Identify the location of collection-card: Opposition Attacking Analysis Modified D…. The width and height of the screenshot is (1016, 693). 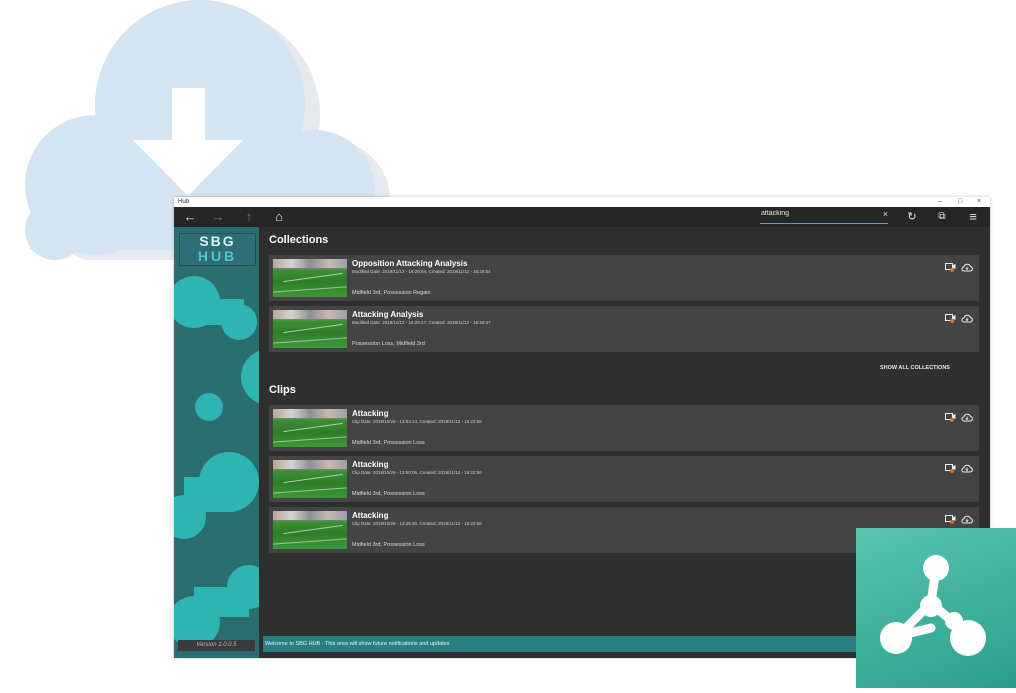
(624, 278).